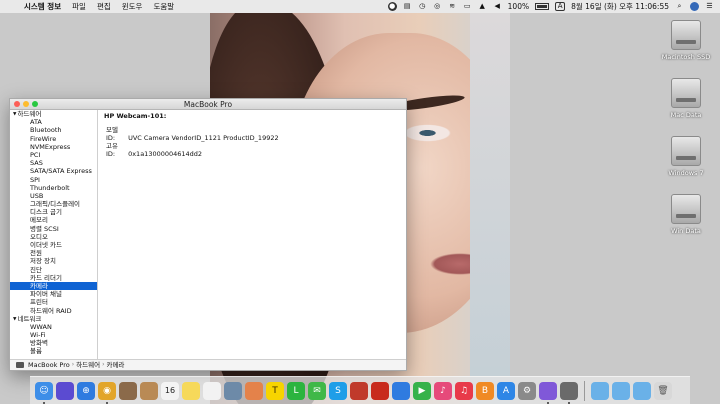 This screenshot has width=720, height=404. What do you see at coordinates (600, 390) in the screenshot?
I see `applications-folder-icon` at bounding box center [600, 390].